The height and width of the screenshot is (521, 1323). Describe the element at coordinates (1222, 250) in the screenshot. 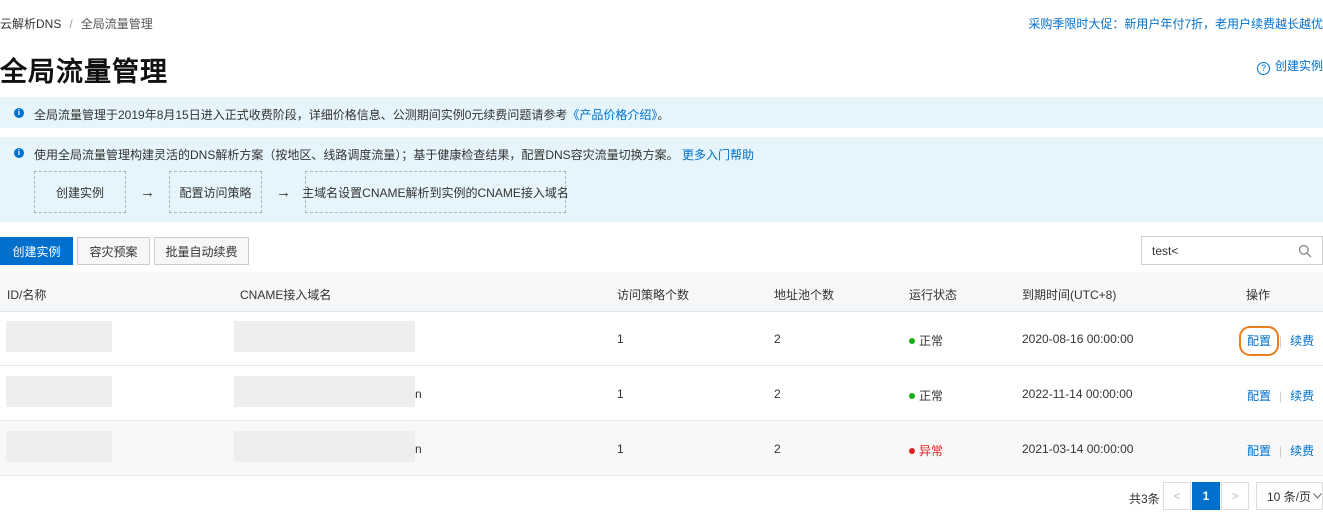

I see `search-input` at that location.